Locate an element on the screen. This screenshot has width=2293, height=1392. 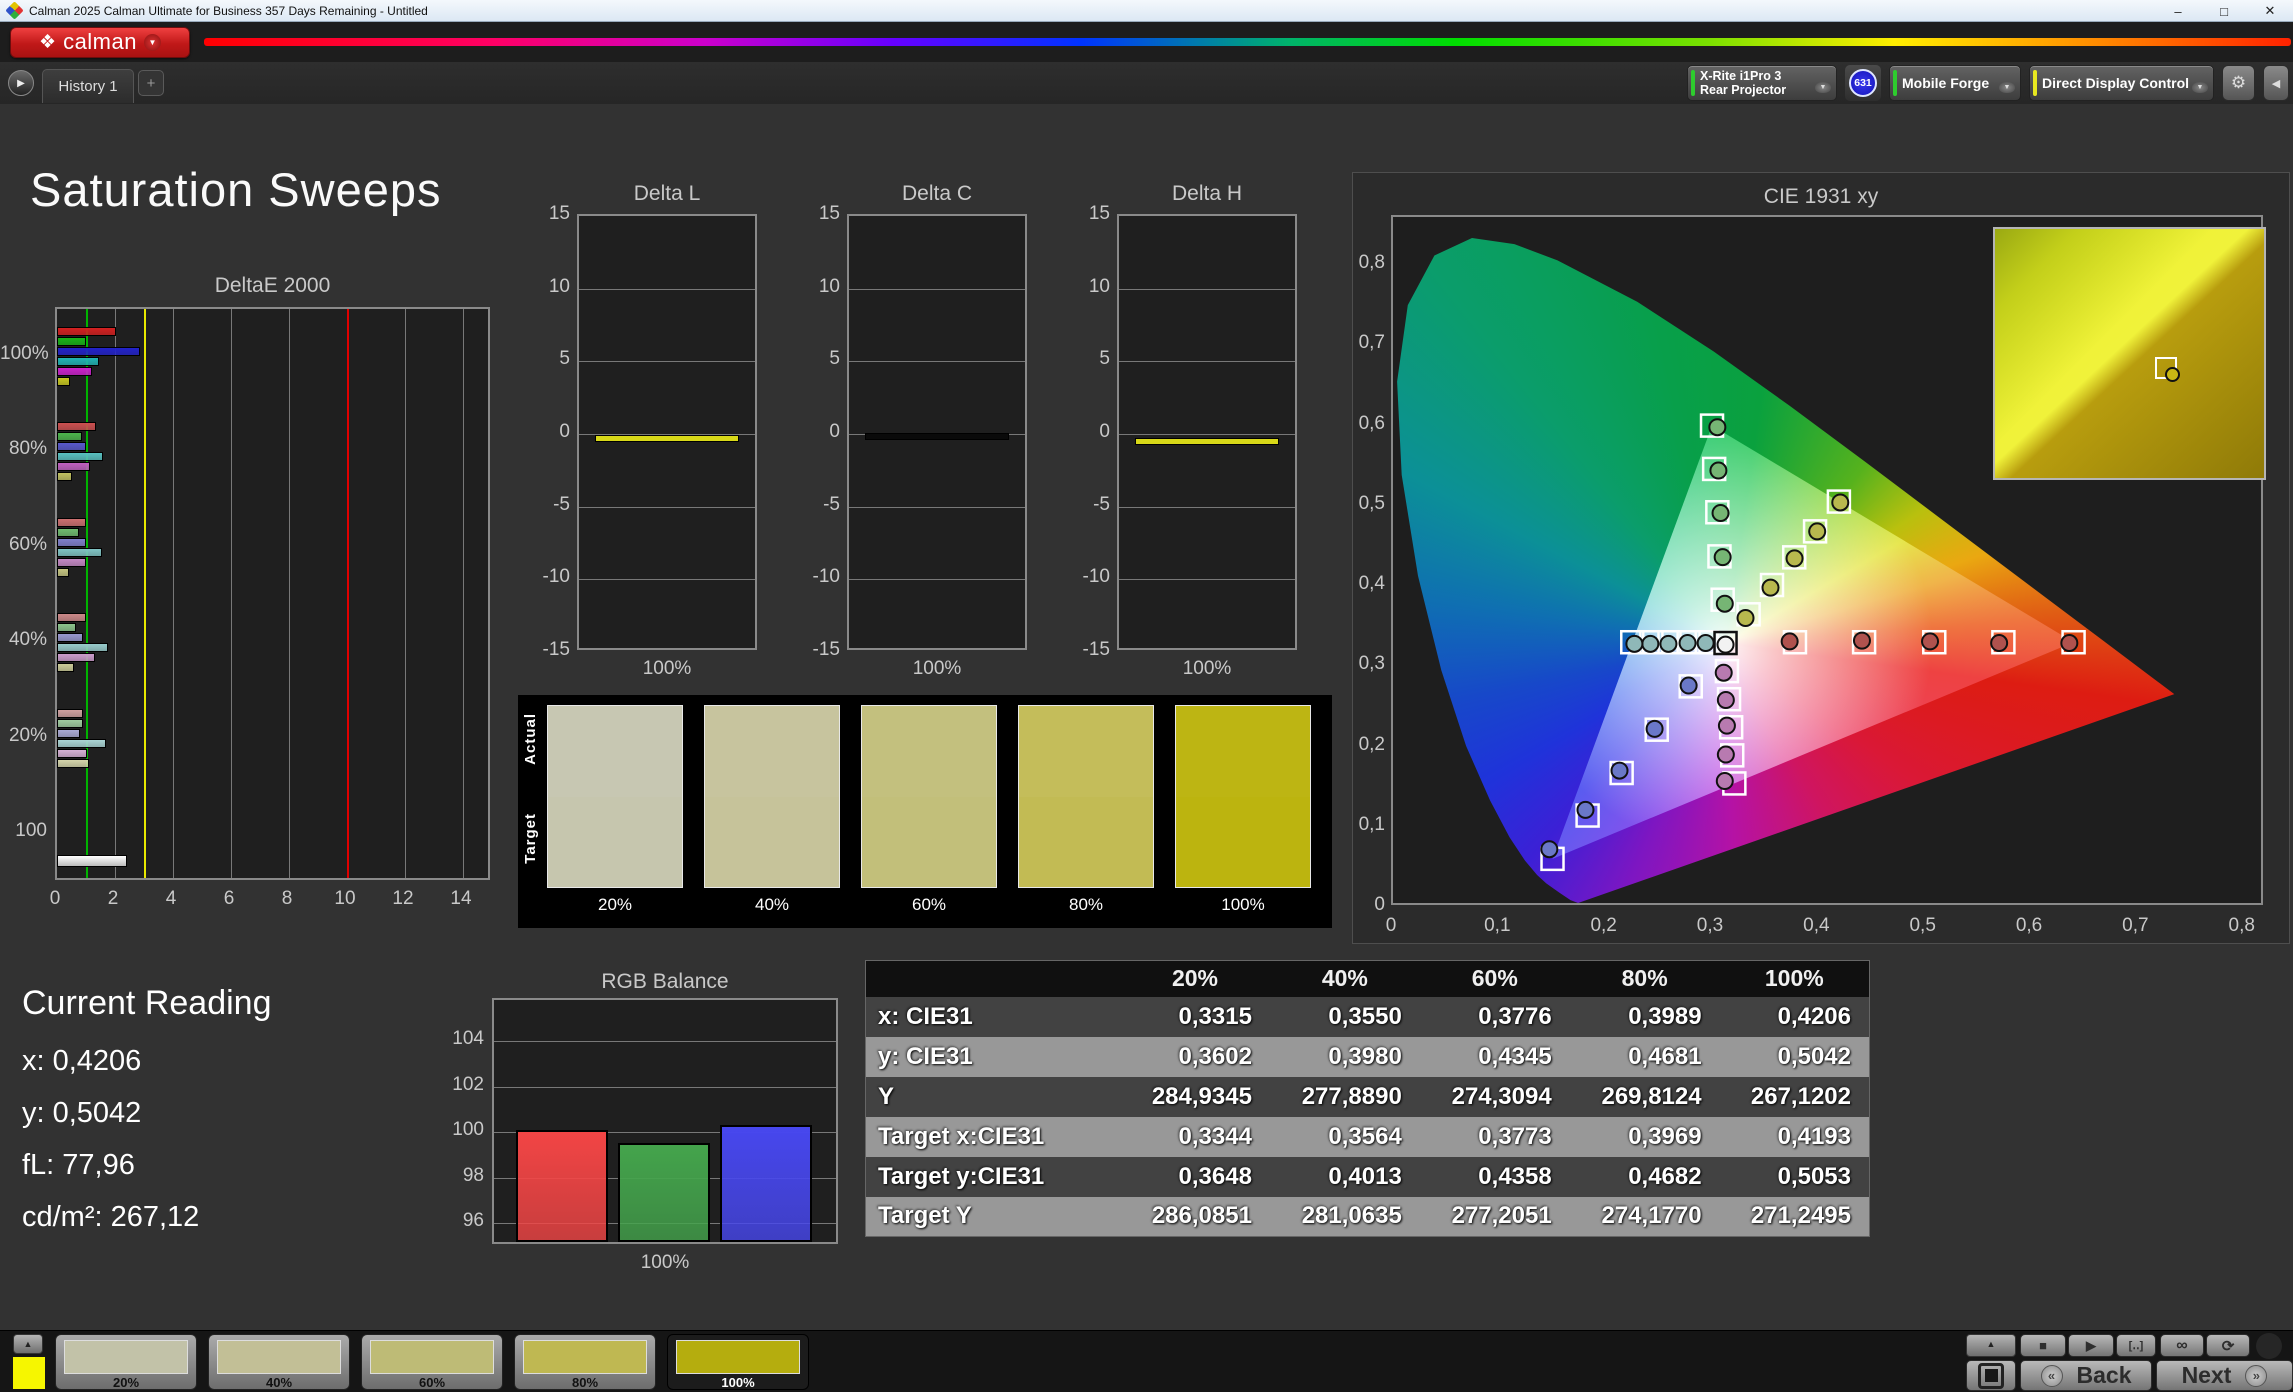
current-pattern-swatch is located at coordinates (29, 1373).